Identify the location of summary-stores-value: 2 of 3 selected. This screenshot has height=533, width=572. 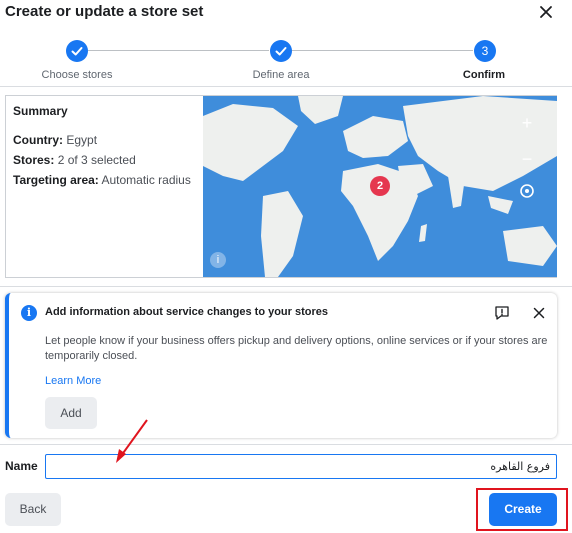
(96, 160).